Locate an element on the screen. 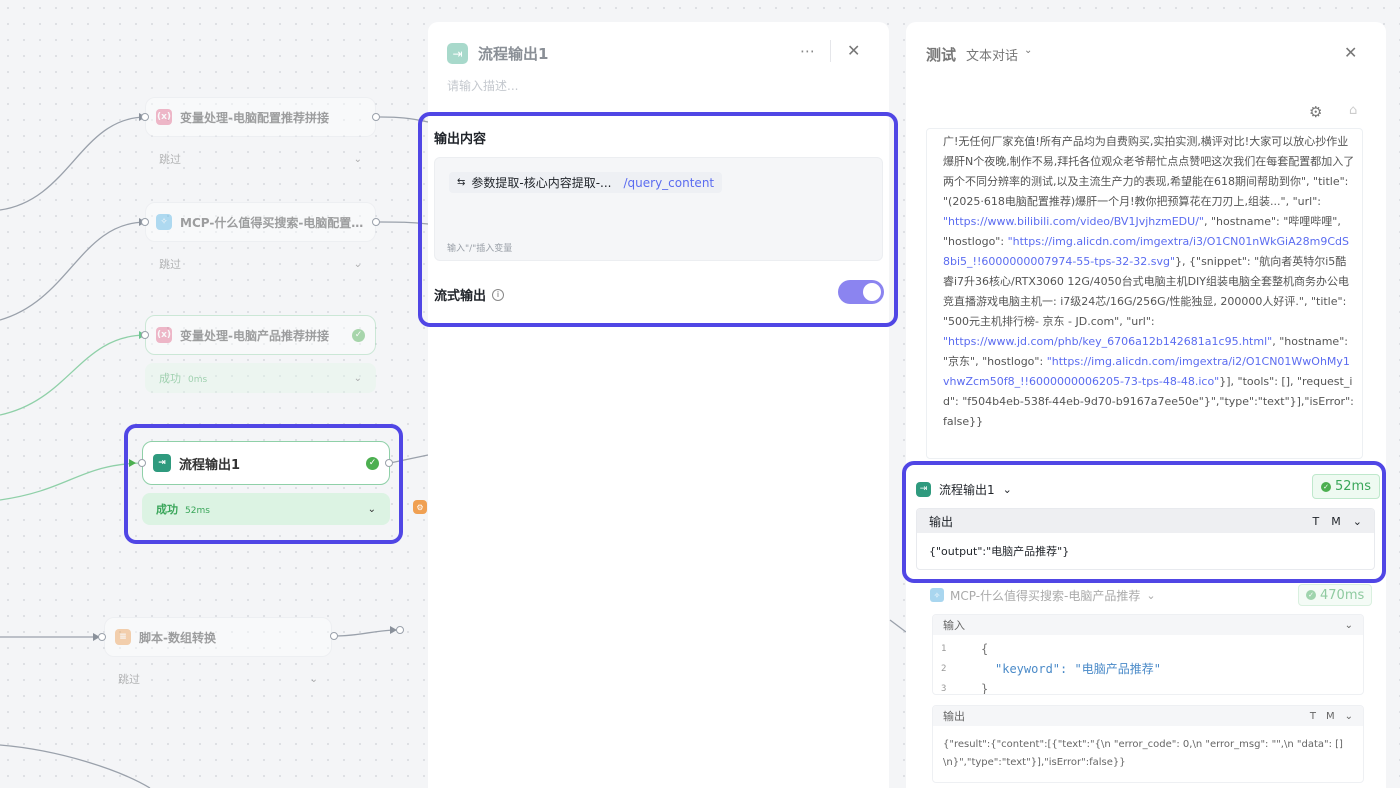 Image resolution: width=1400 pixels, height=788 pixels. node-title: 变量处理-电脑产品推荐拼接 is located at coordinates (254, 335).